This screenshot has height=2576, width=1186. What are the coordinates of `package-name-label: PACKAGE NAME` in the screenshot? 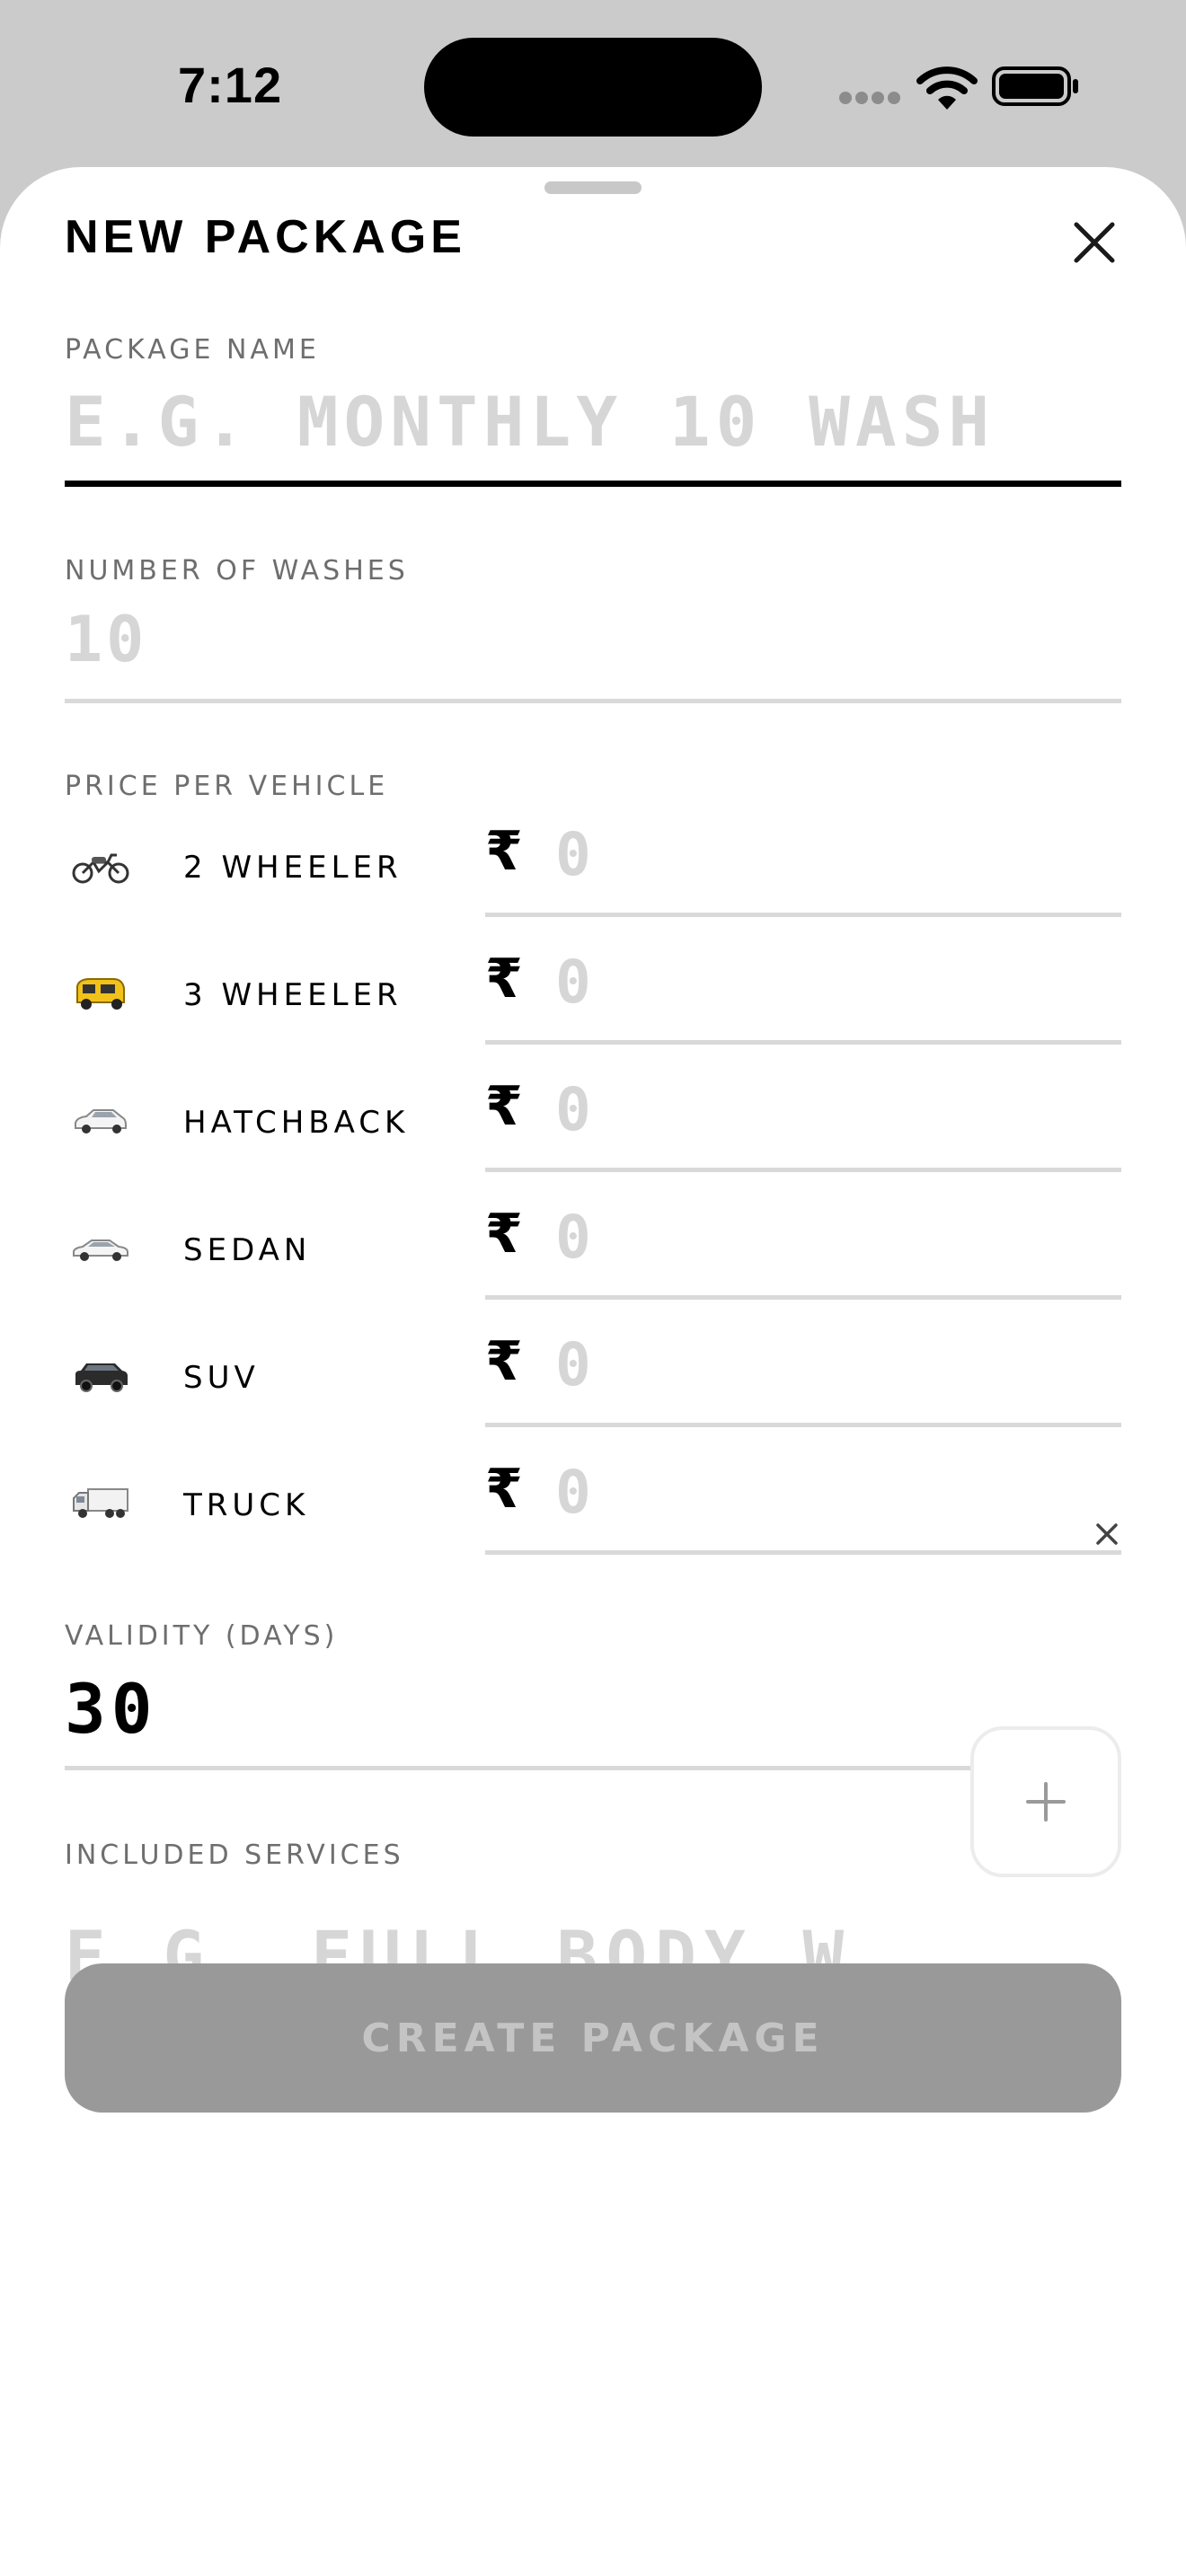 It's located at (192, 350).